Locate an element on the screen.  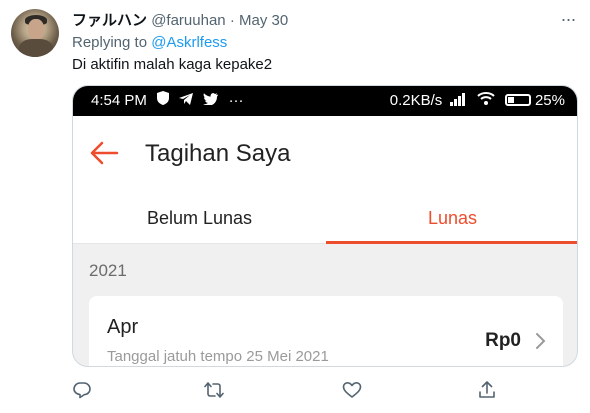
display-name: ファルハン is located at coordinates (109, 20).